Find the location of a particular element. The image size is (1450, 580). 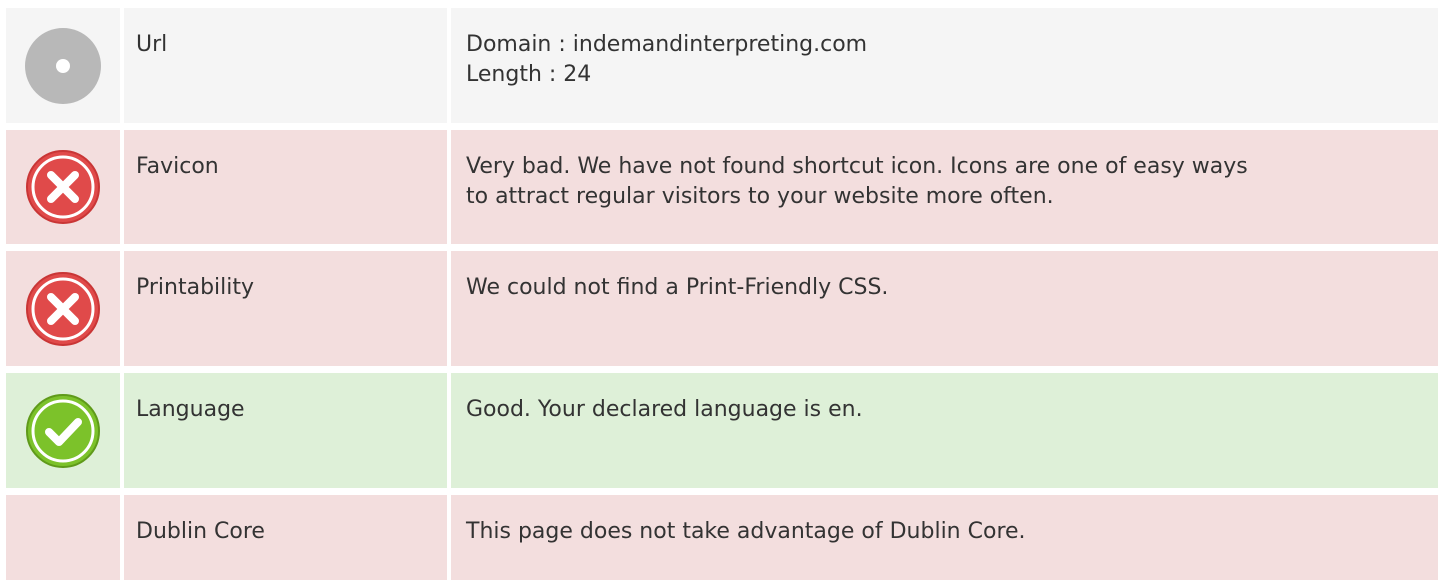

row-label: Printability is located at coordinates (285, 308).